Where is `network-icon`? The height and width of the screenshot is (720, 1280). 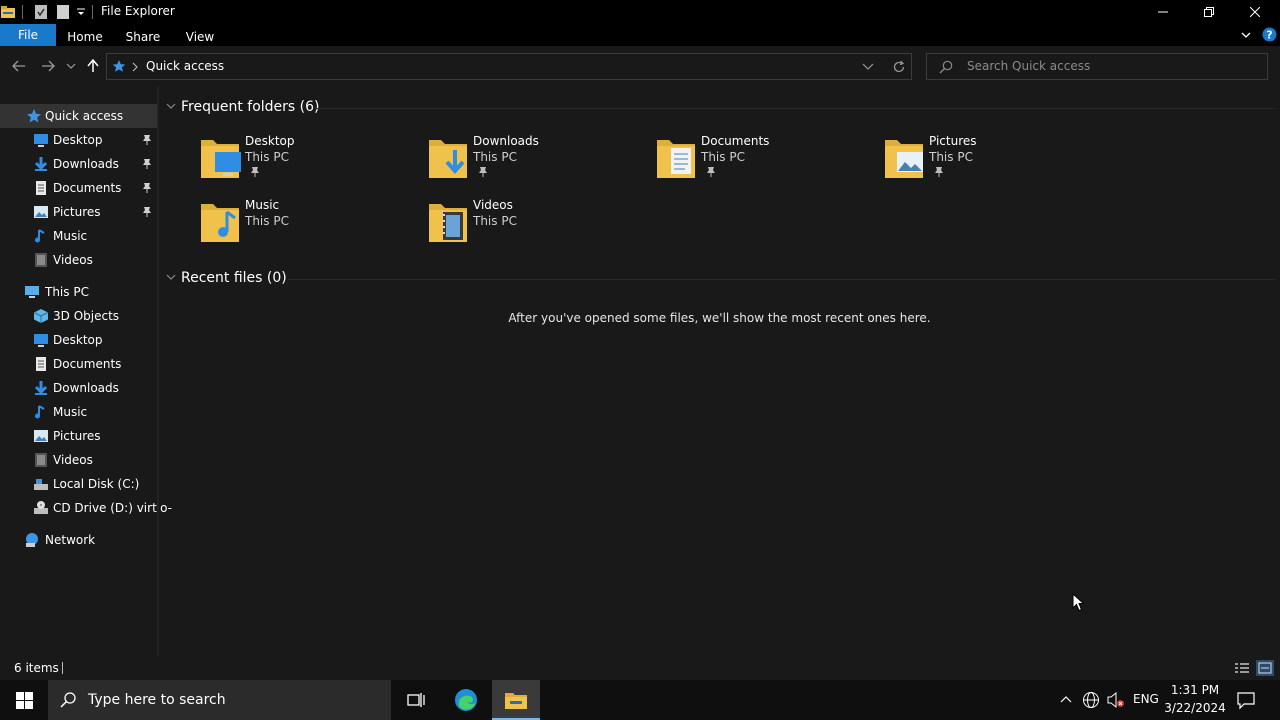 network-icon is located at coordinates (32, 540).